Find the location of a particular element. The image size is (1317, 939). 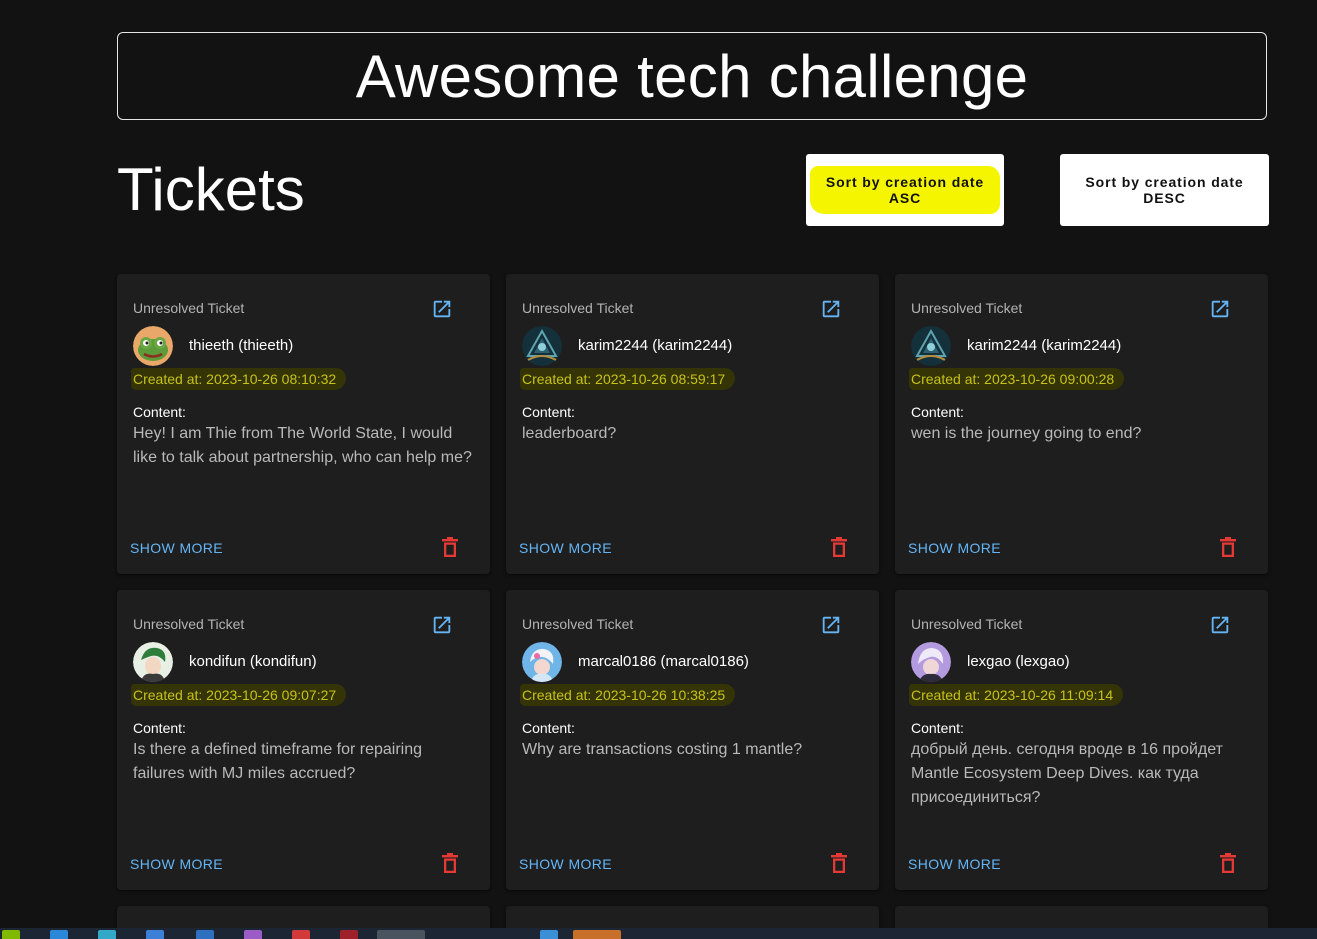

taskbar-active-app-icon is located at coordinates (401, 934).